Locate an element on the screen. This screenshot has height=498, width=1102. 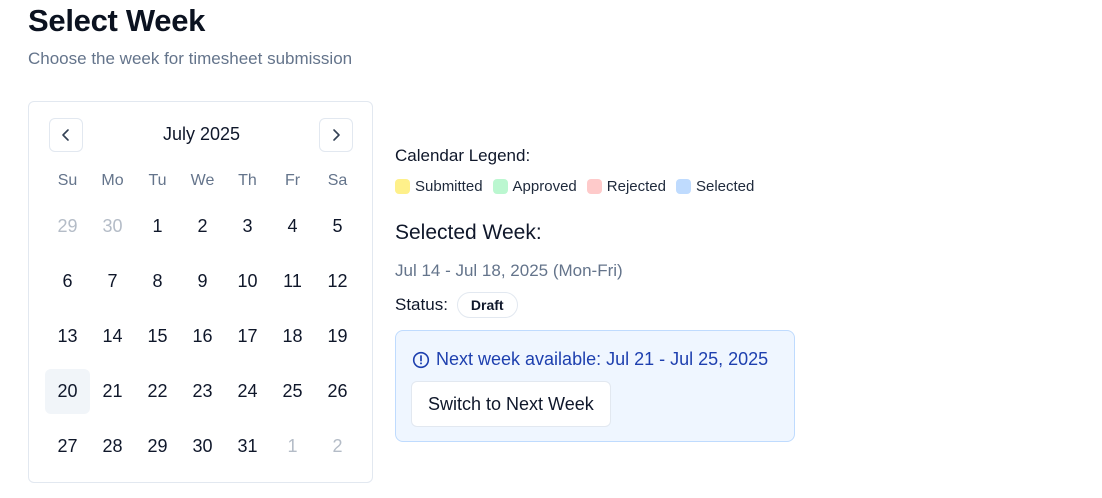
legend-title: Calendar Legend: is located at coordinates (463, 155).